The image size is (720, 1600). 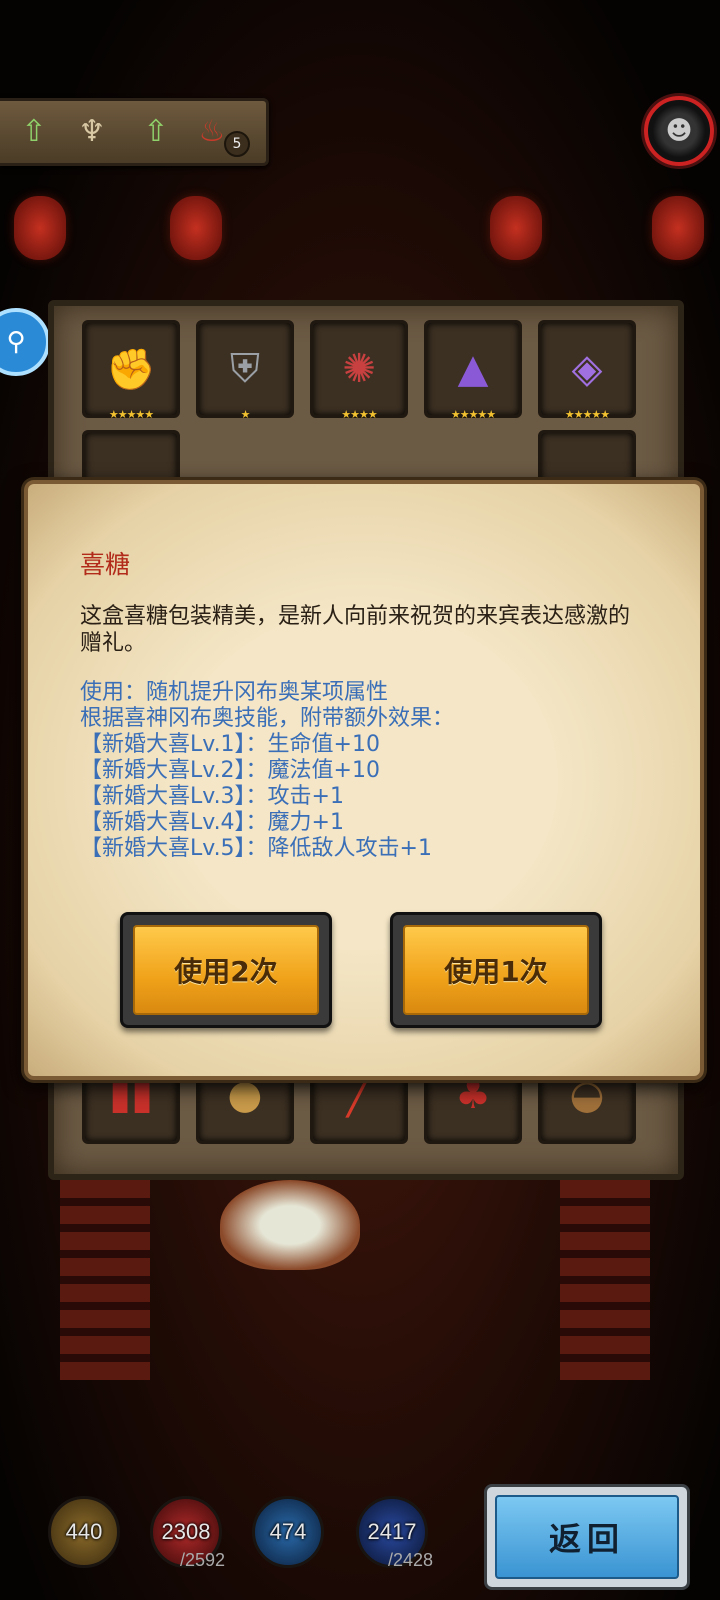 What do you see at coordinates (212, 796) in the screenshot?
I see `usage-line: 【新婚大喜Lv.3】：攻击+1` at bounding box center [212, 796].